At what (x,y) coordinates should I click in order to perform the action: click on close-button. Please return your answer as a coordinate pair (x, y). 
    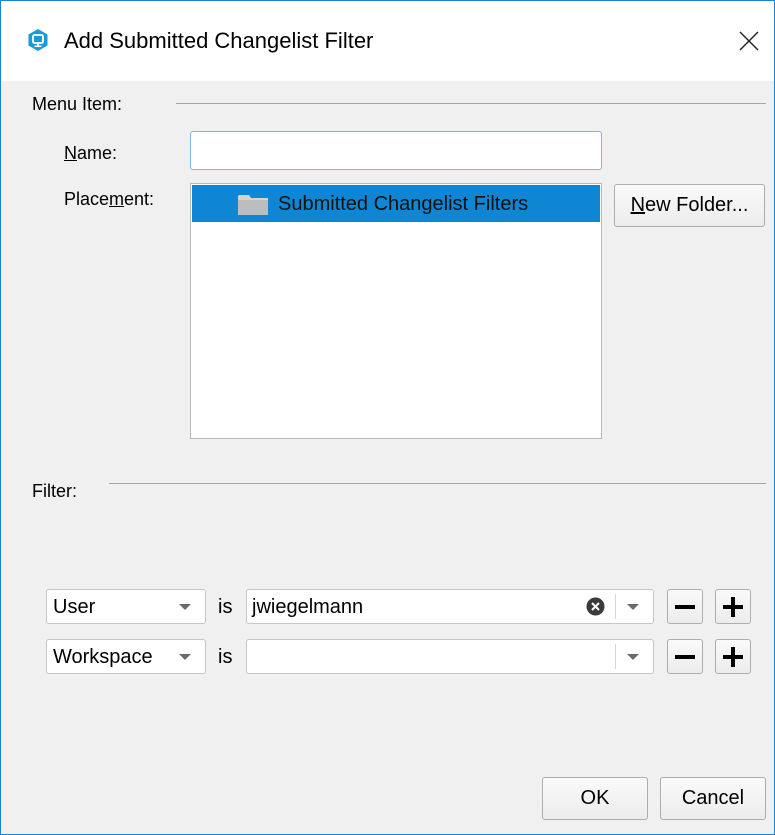
    Looking at the image, I should click on (749, 41).